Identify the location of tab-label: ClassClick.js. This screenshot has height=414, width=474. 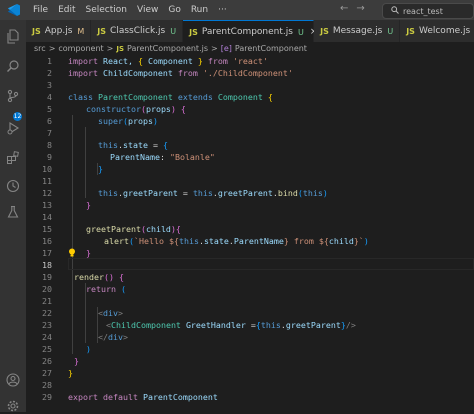
(138, 31).